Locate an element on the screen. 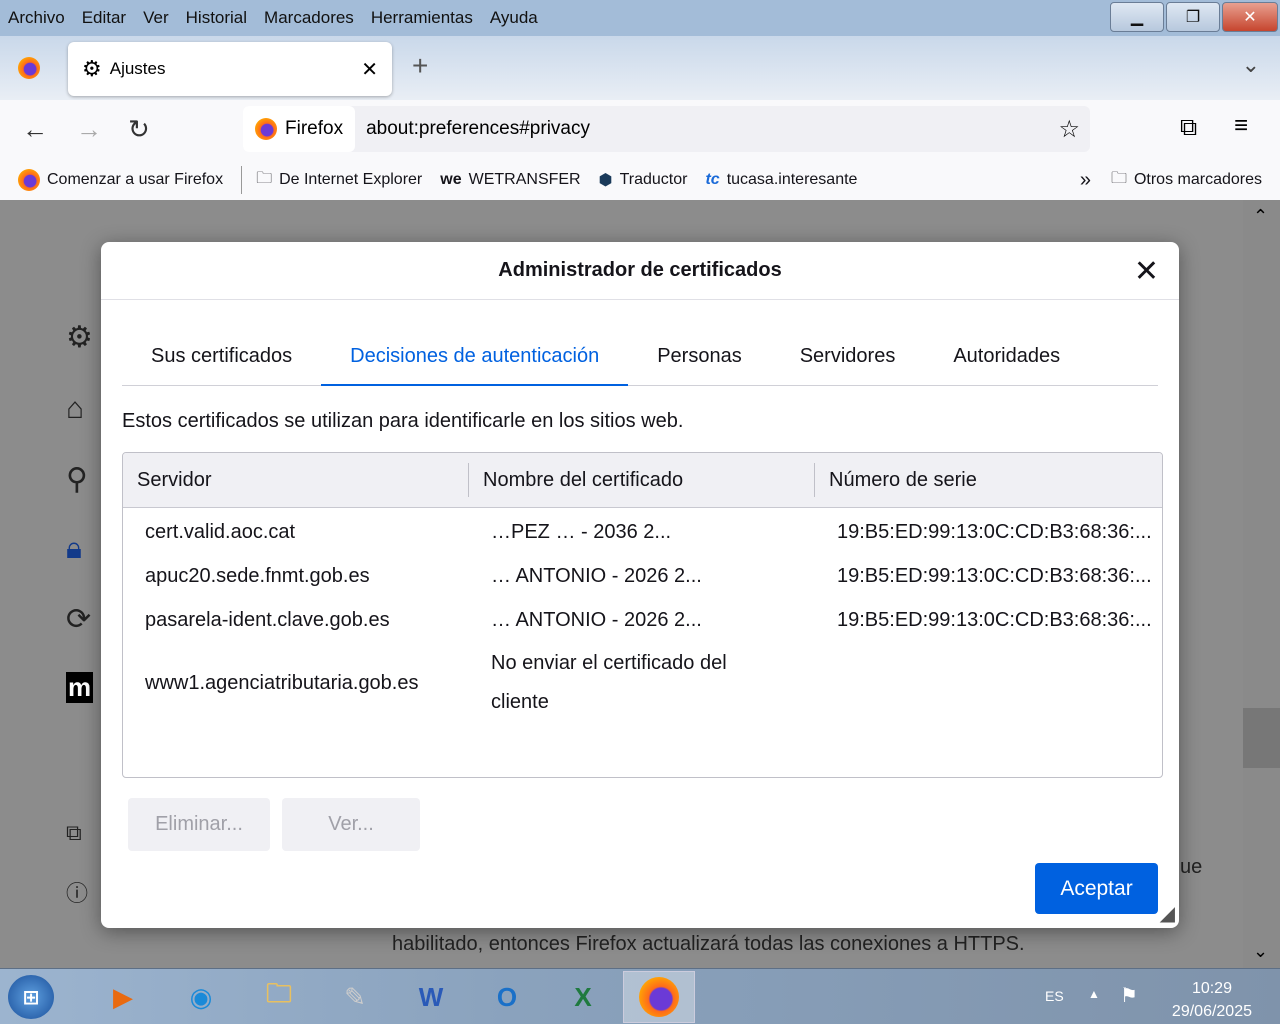 This screenshot has height=1024, width=1280. close-dialog-icon: ✕ is located at coordinates (1146, 271).